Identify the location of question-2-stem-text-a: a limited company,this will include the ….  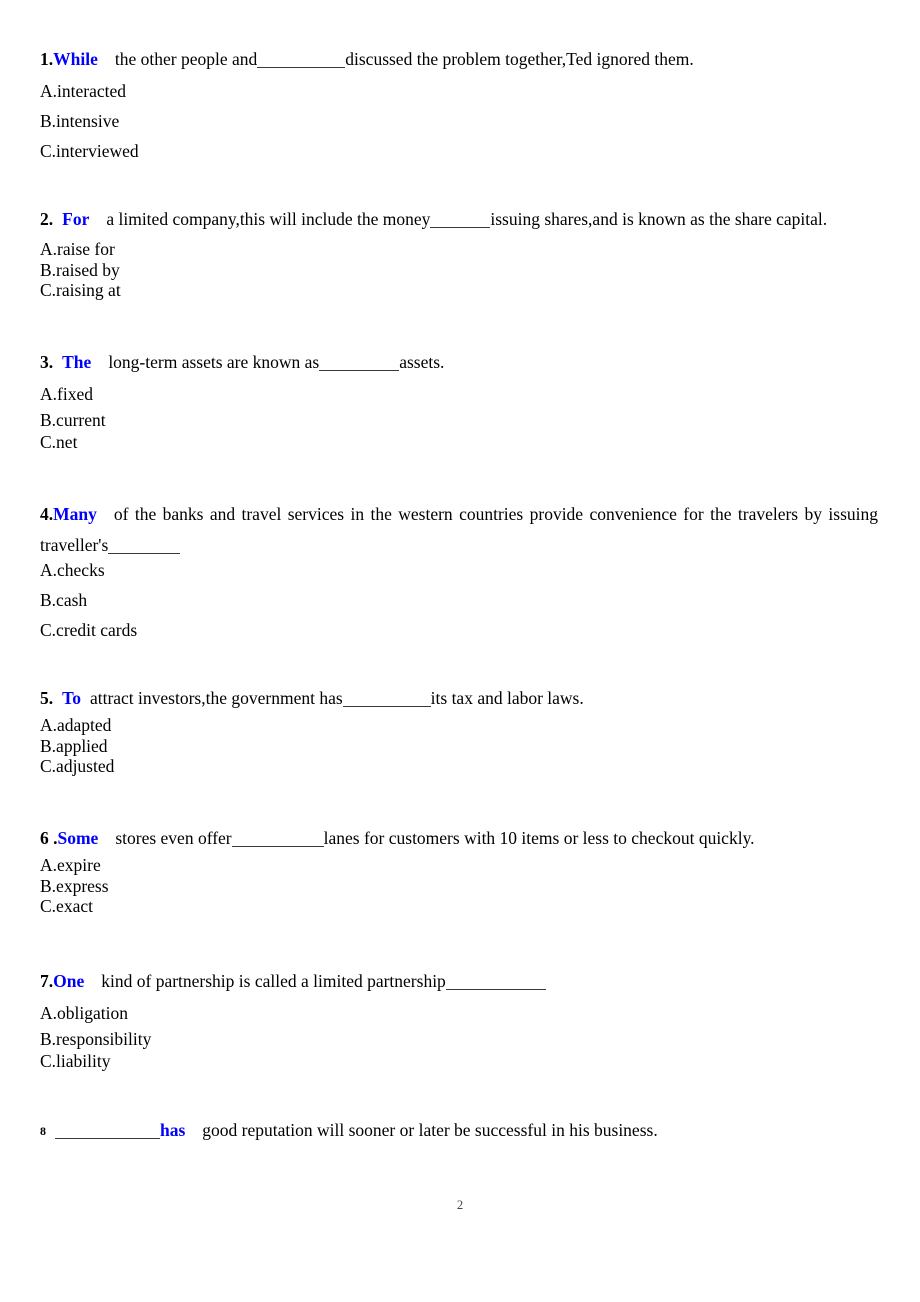
(268, 219).